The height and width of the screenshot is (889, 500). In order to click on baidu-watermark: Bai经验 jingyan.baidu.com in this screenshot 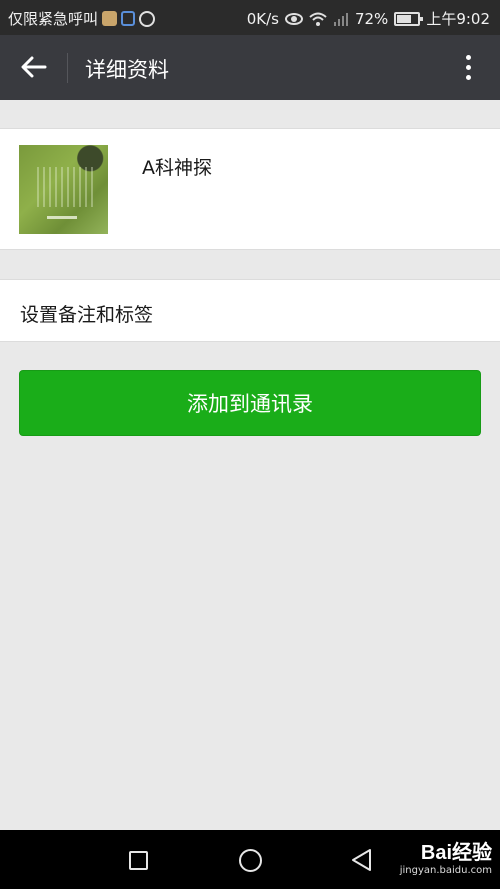, I will do `click(446, 856)`.